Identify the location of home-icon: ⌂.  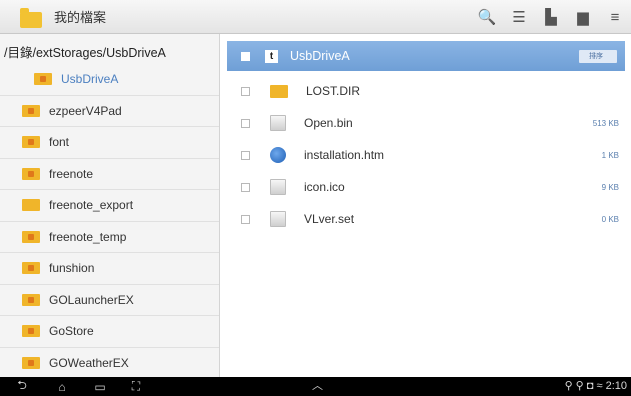
(62, 387).